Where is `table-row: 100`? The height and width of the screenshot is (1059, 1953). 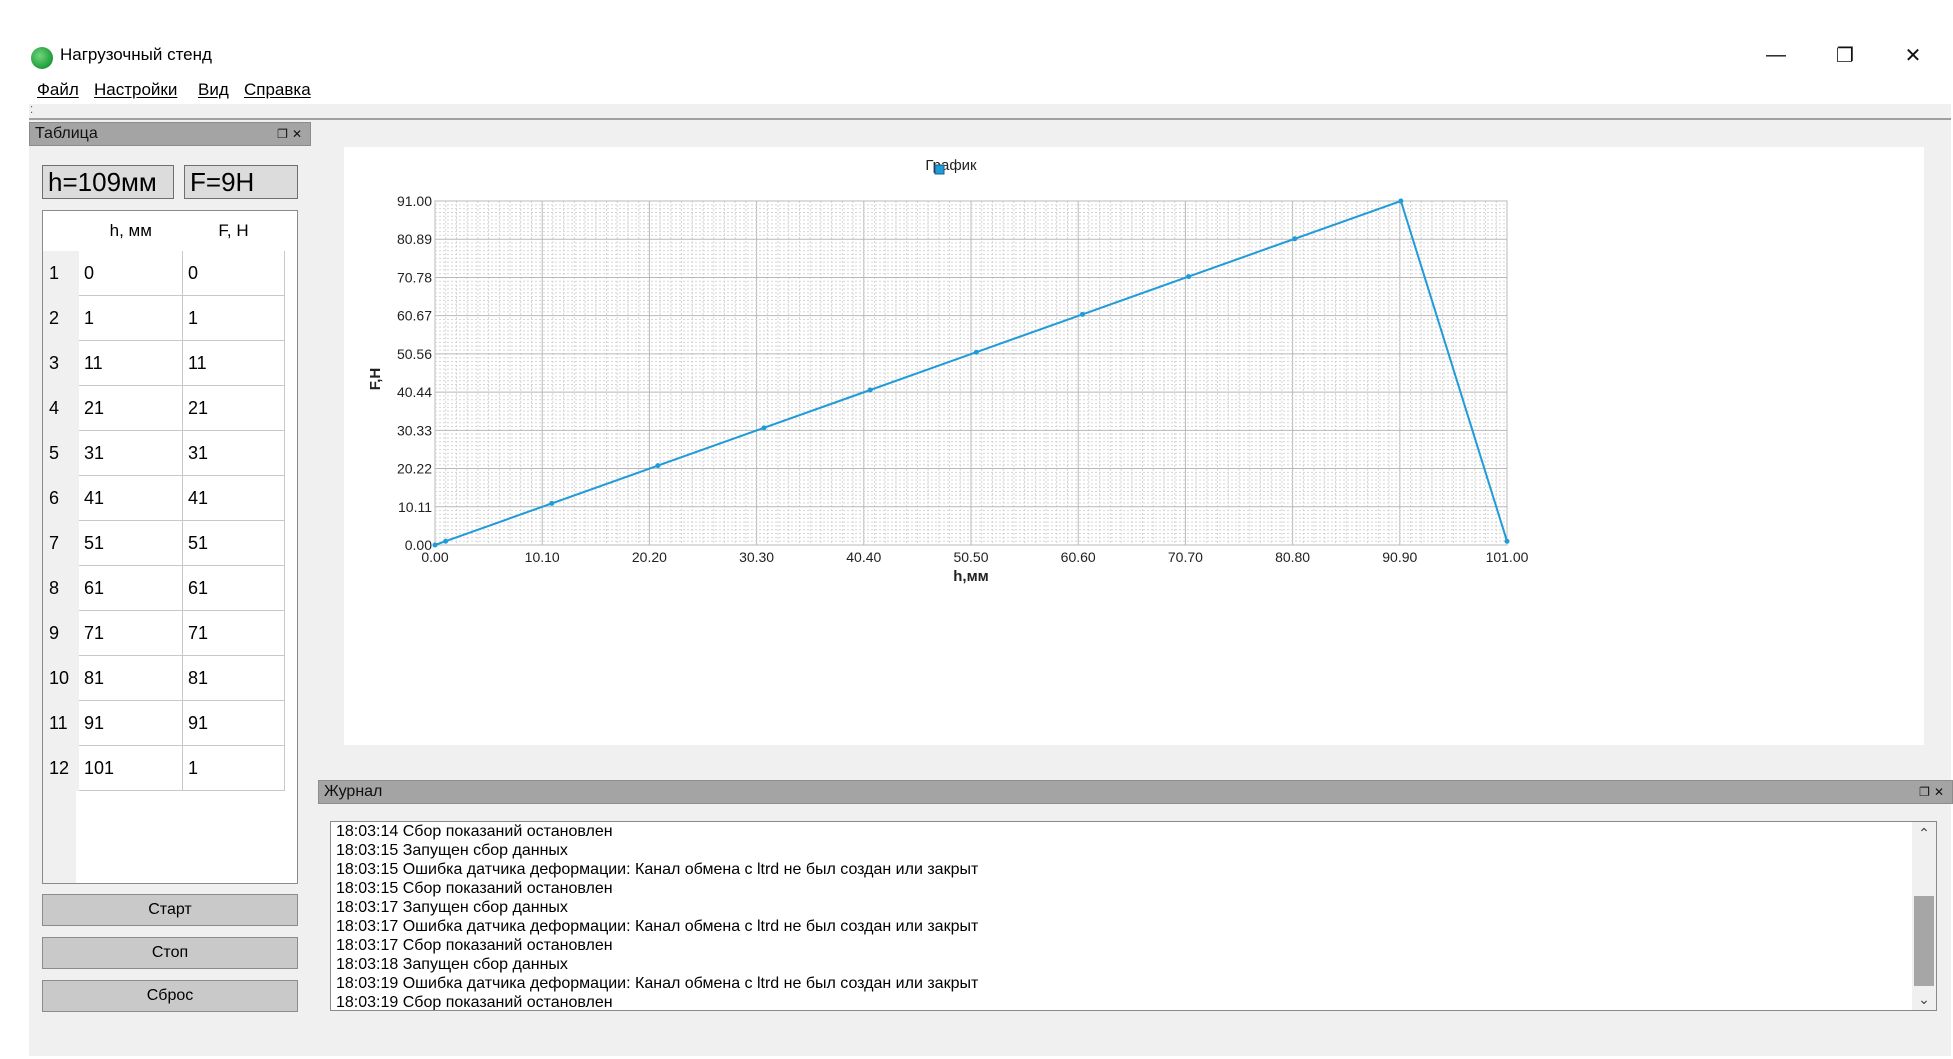 table-row: 100 is located at coordinates (164, 273).